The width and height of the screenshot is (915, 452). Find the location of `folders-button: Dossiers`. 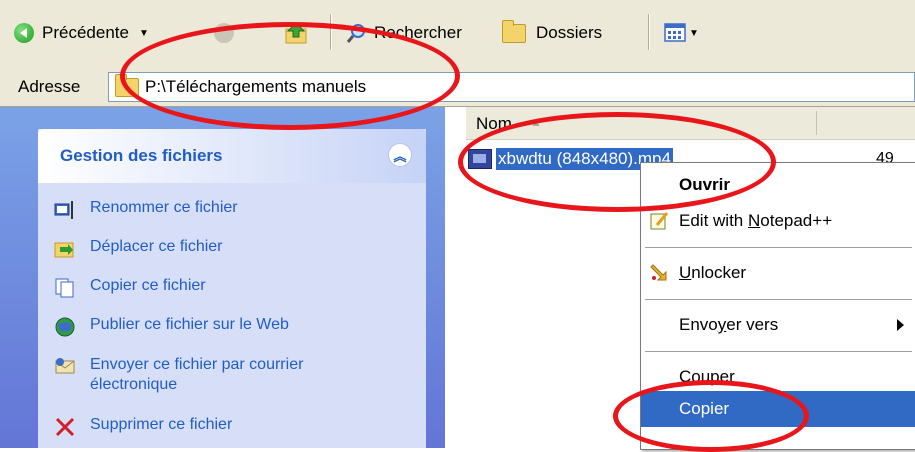

folders-button: Dossiers is located at coordinates (552, 33).